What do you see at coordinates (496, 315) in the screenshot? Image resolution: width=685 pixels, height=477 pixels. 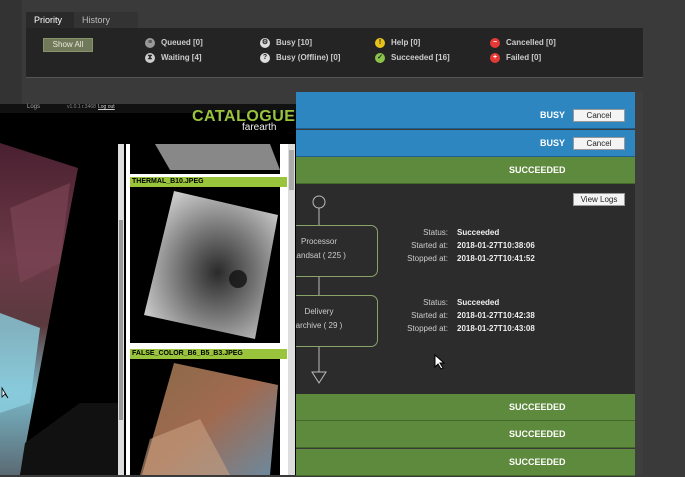 I see `started-value: 2018-01-27T10:42:38` at bounding box center [496, 315].